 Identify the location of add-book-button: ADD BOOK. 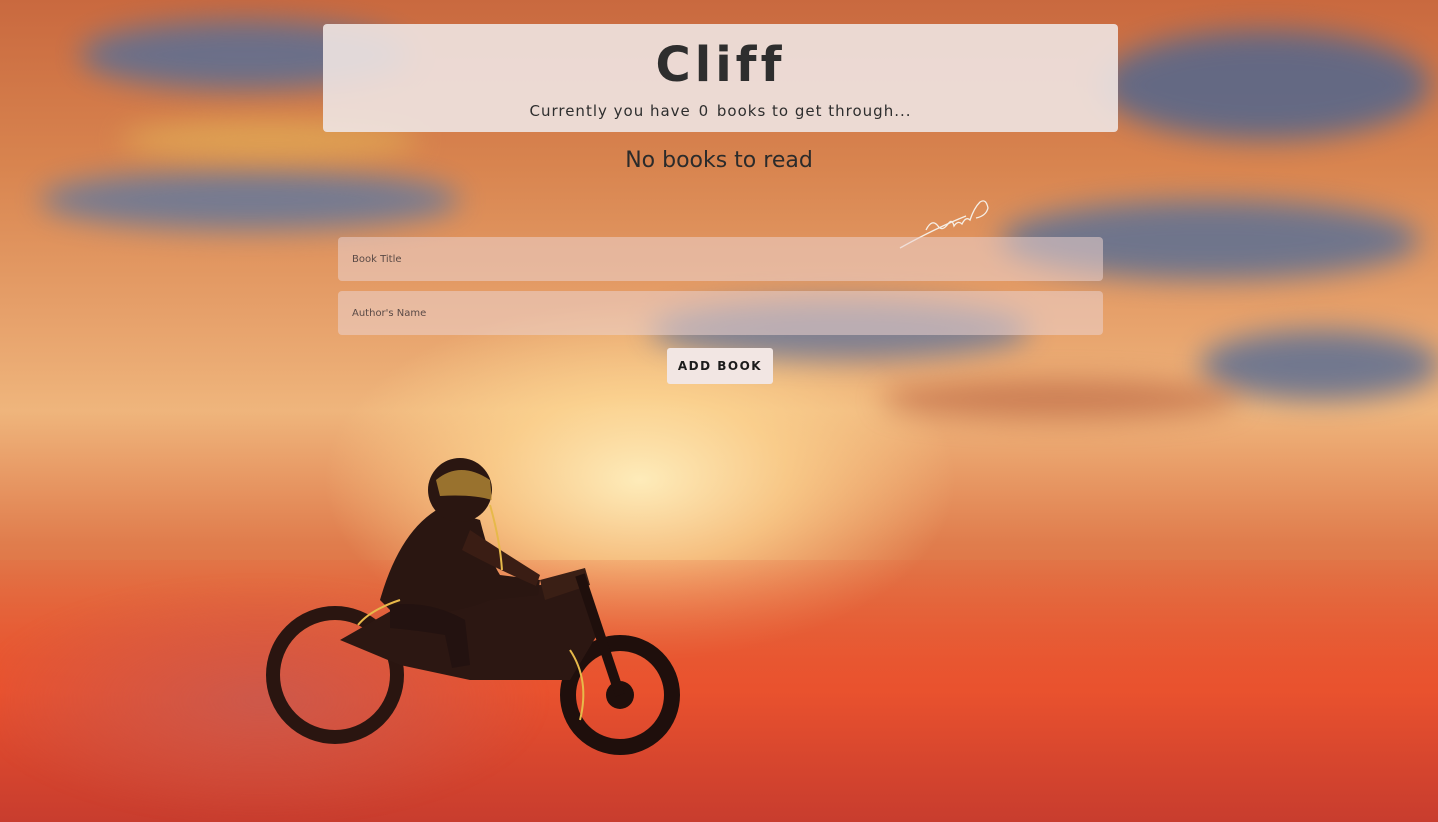
(720, 366).